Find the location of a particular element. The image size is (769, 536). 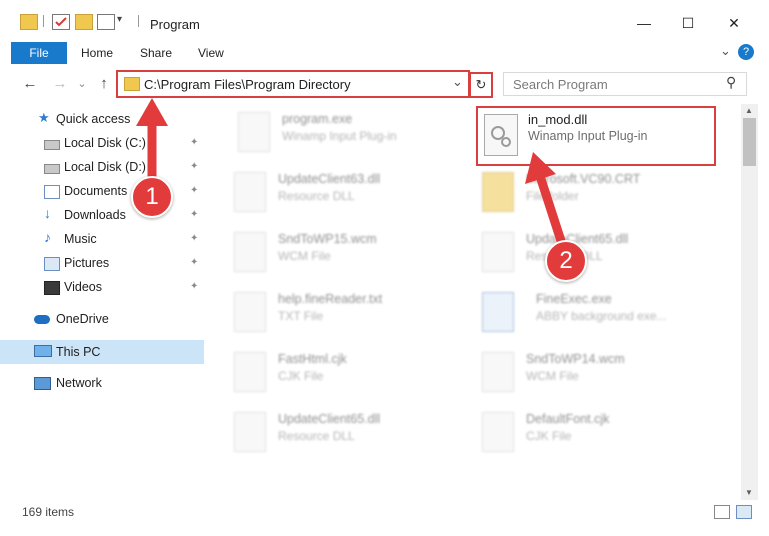

callout-badge-1: 1 is located at coordinates (152, 197).